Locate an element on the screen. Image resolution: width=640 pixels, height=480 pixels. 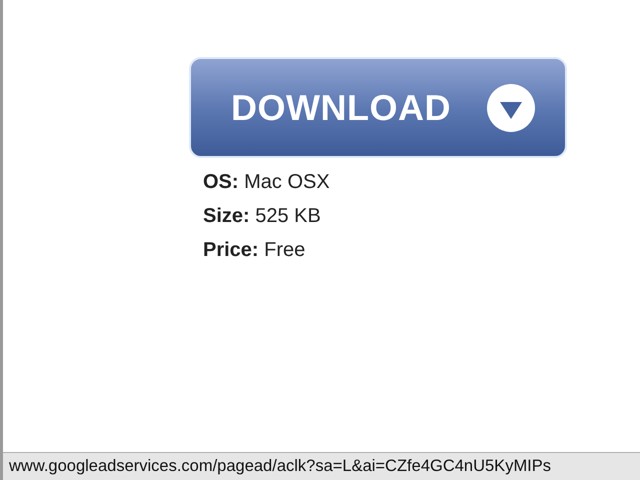
detail-text: Price: Free is located at coordinates (254, 250).